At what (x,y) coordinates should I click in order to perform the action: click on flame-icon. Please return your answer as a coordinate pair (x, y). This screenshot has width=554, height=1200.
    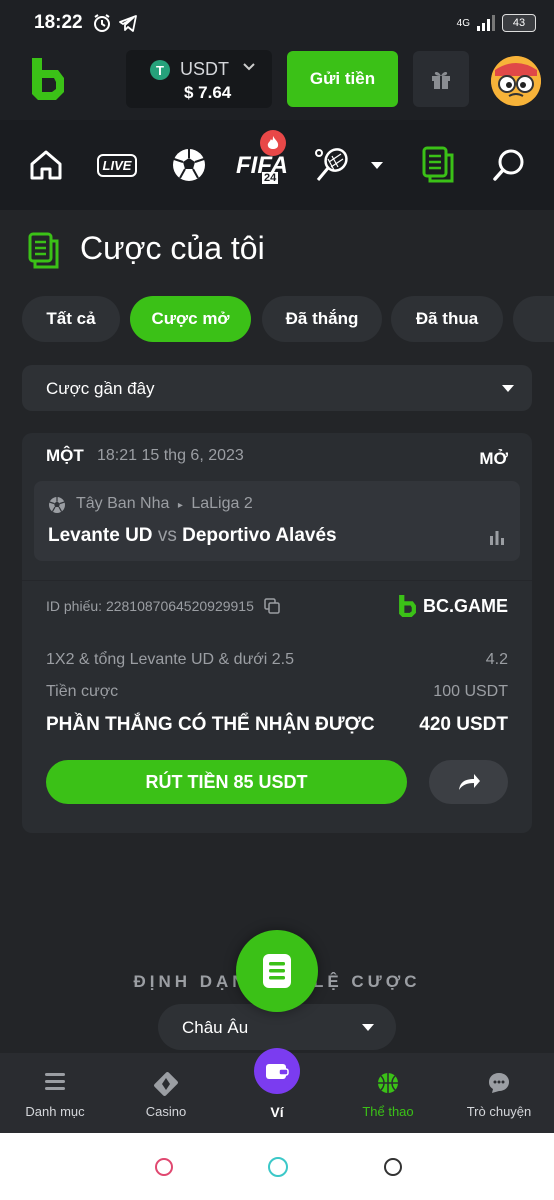
    Looking at the image, I should click on (273, 142).